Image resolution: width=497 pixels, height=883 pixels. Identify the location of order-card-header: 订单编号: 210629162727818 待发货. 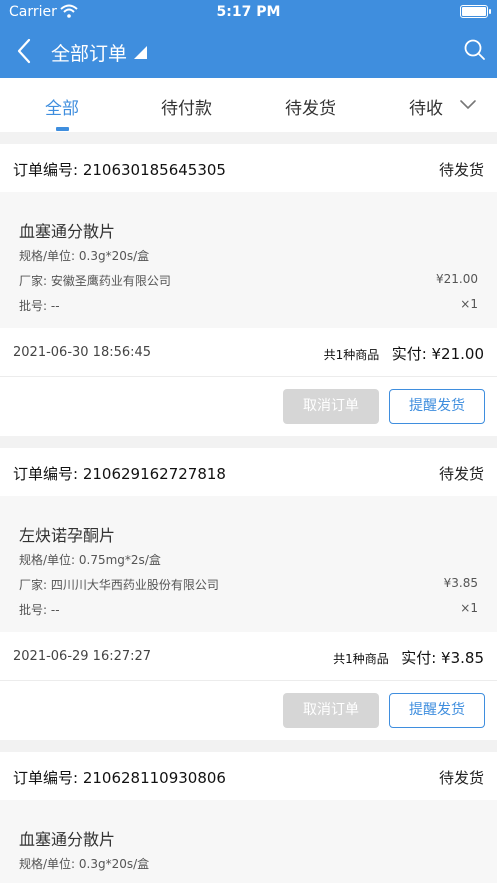
(248, 472).